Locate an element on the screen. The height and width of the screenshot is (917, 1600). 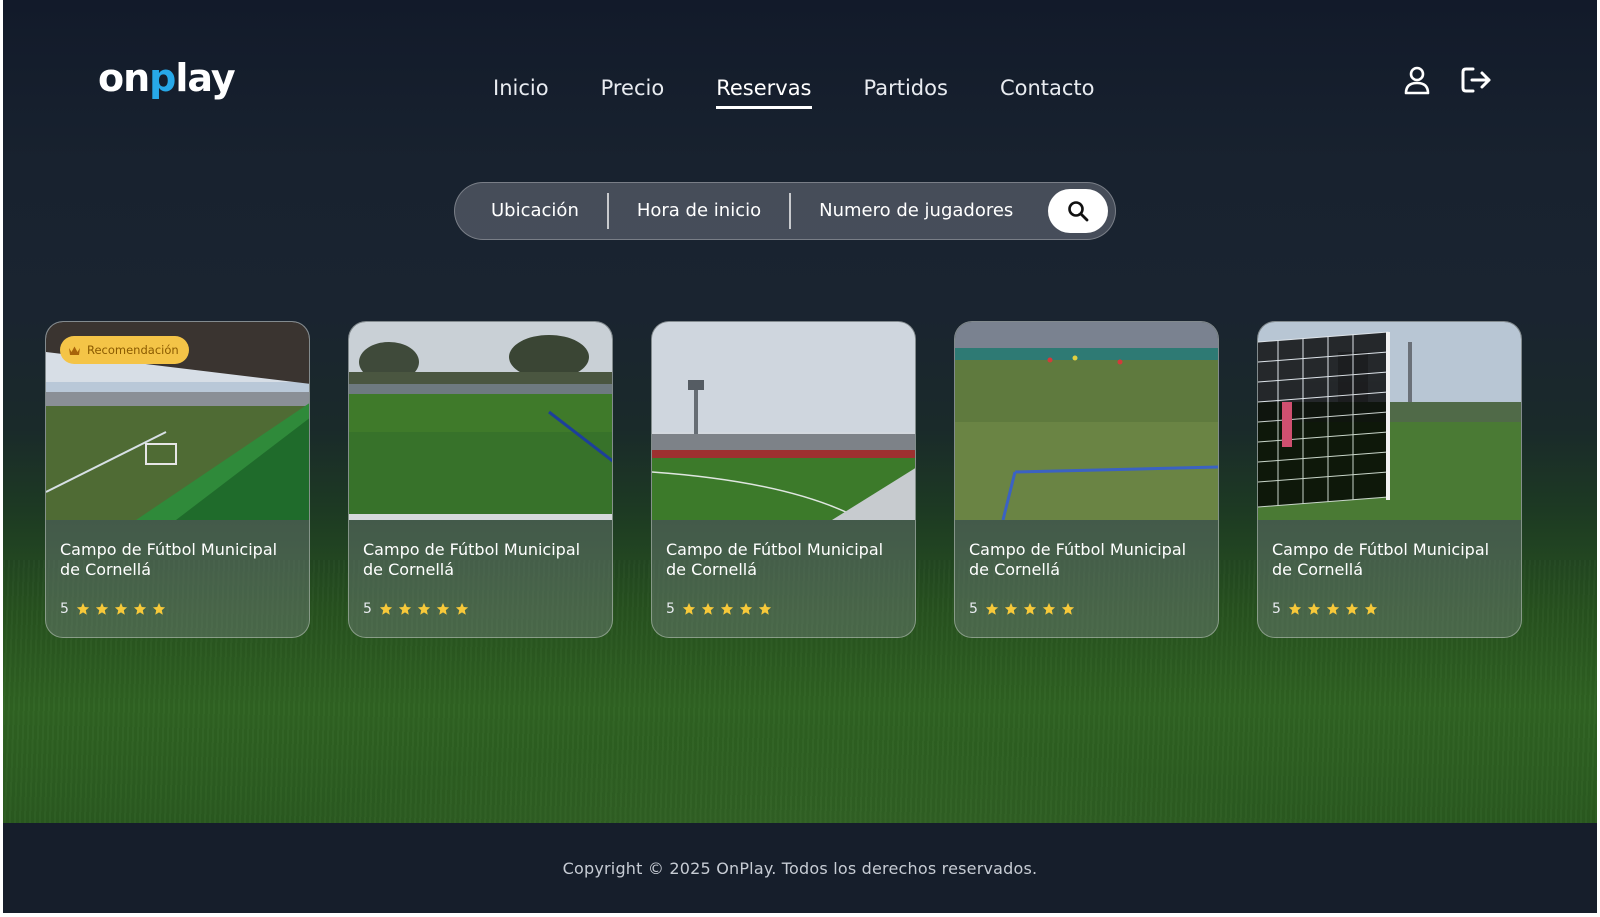
logo-suffix: lay is located at coordinates (205, 78).